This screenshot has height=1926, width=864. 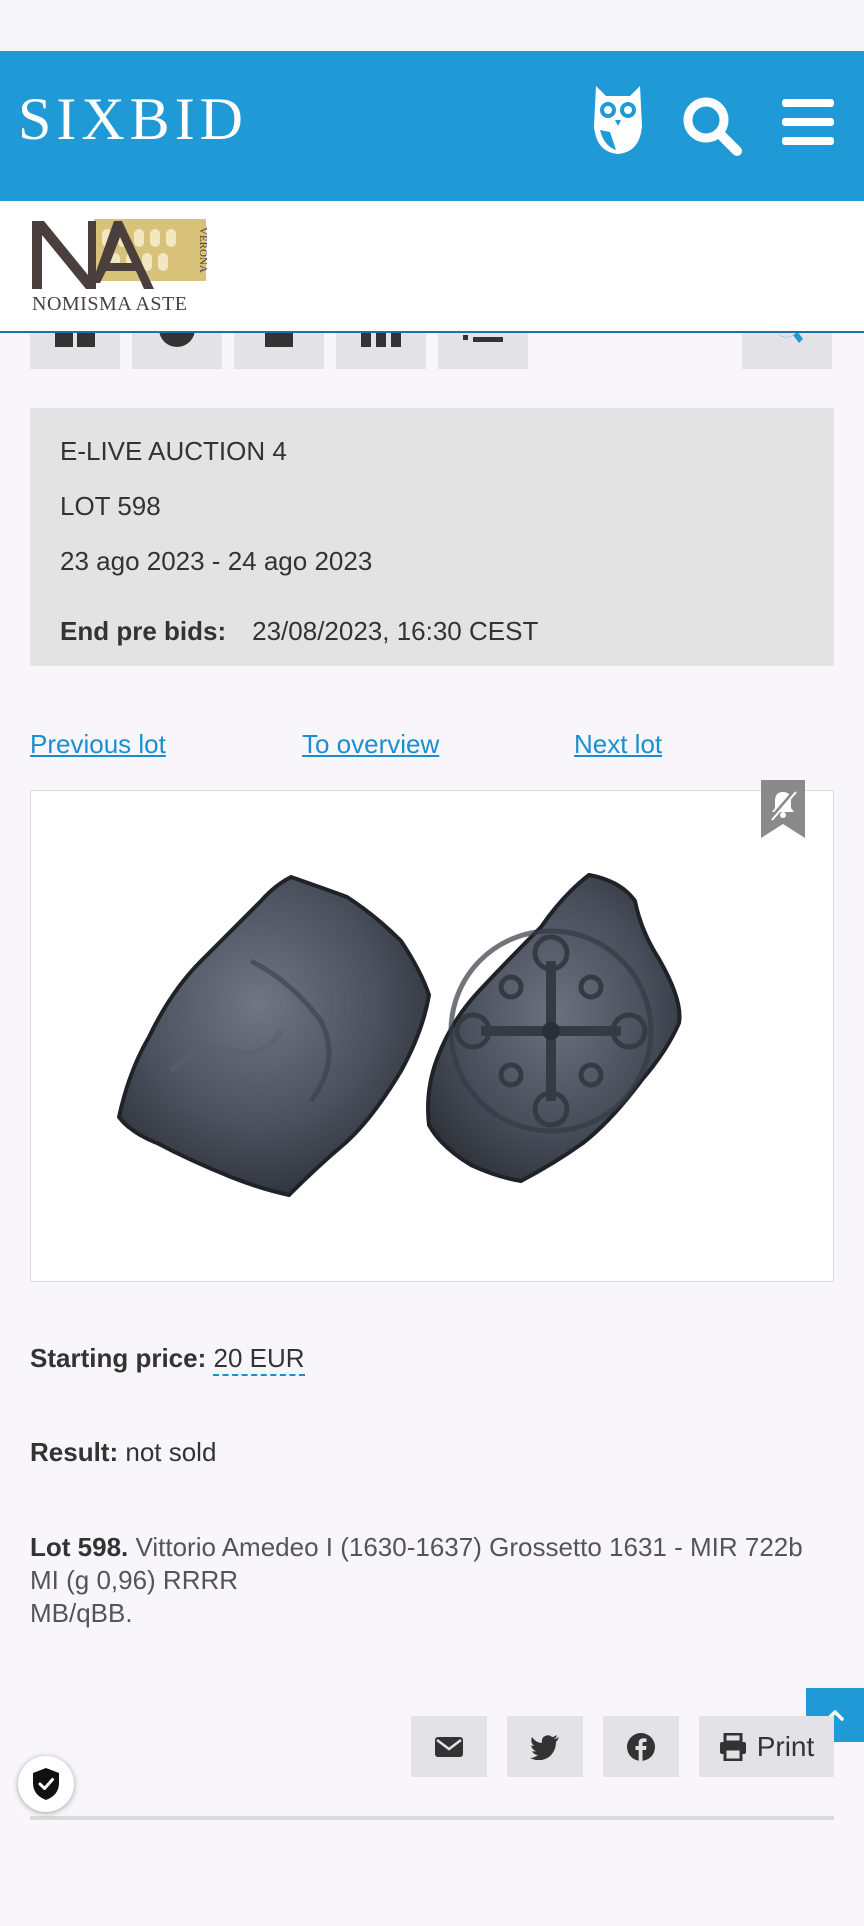 I want to click on next-lot-link: Next lot, so click(x=618, y=744).